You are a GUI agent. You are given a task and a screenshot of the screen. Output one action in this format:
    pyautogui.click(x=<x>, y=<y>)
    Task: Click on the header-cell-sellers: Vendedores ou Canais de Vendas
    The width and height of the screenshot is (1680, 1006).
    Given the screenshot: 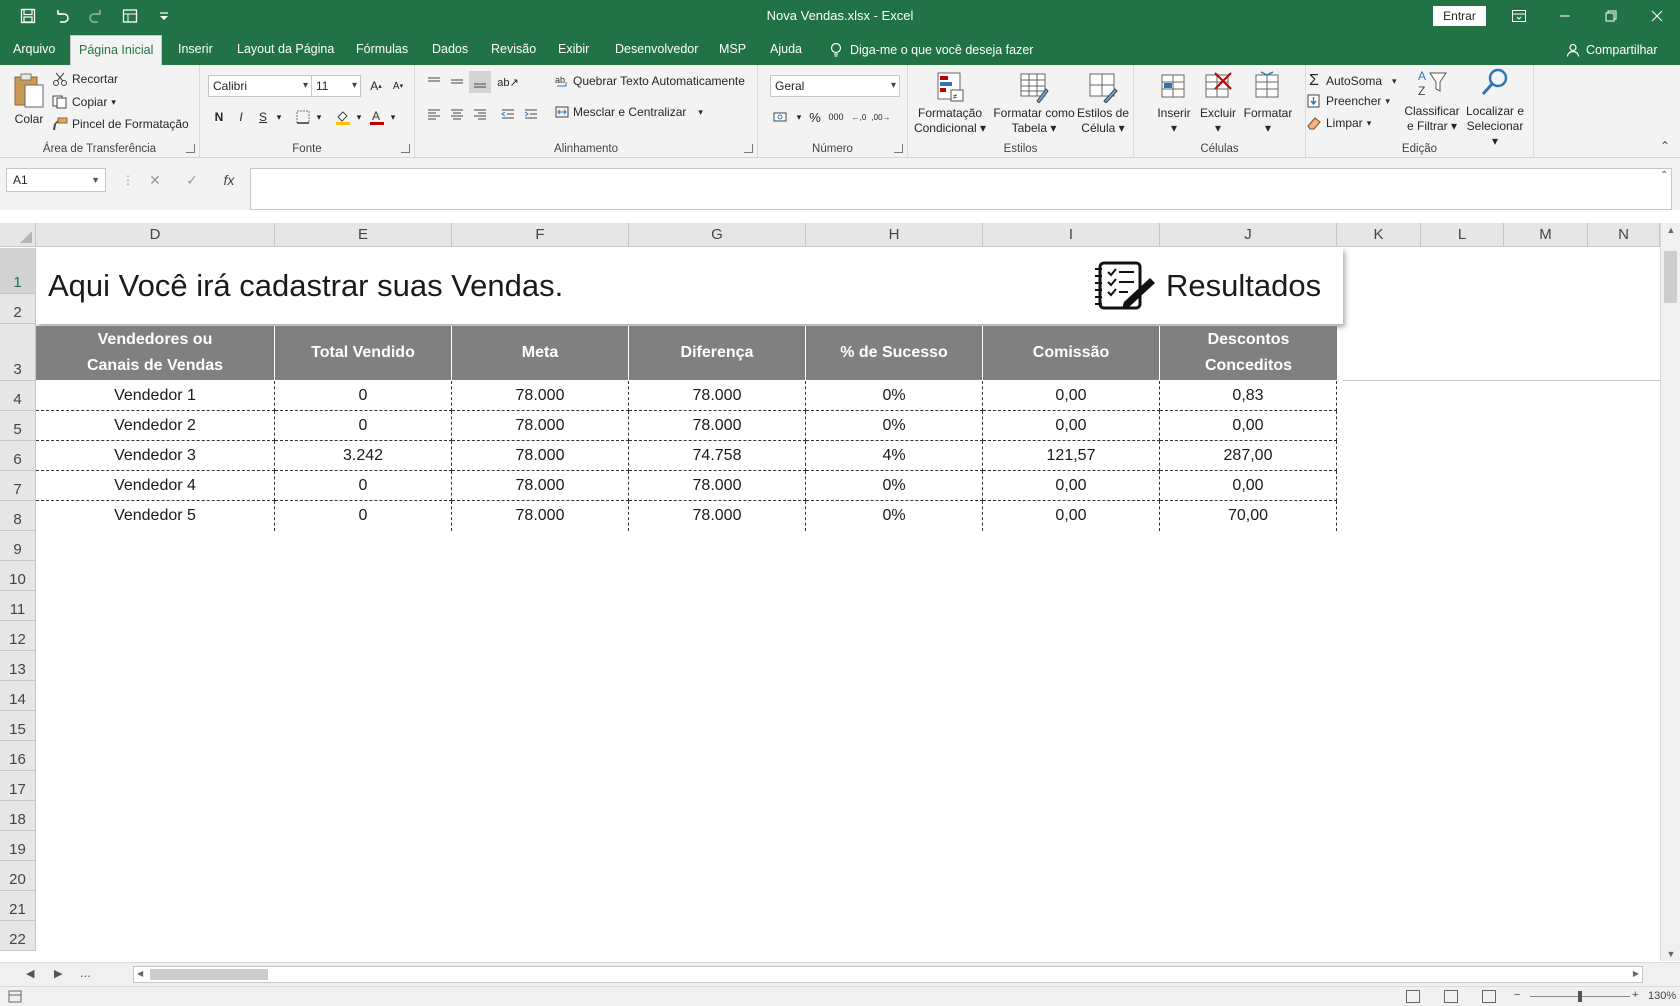 What is the action you would take?
    pyautogui.click(x=155, y=353)
    